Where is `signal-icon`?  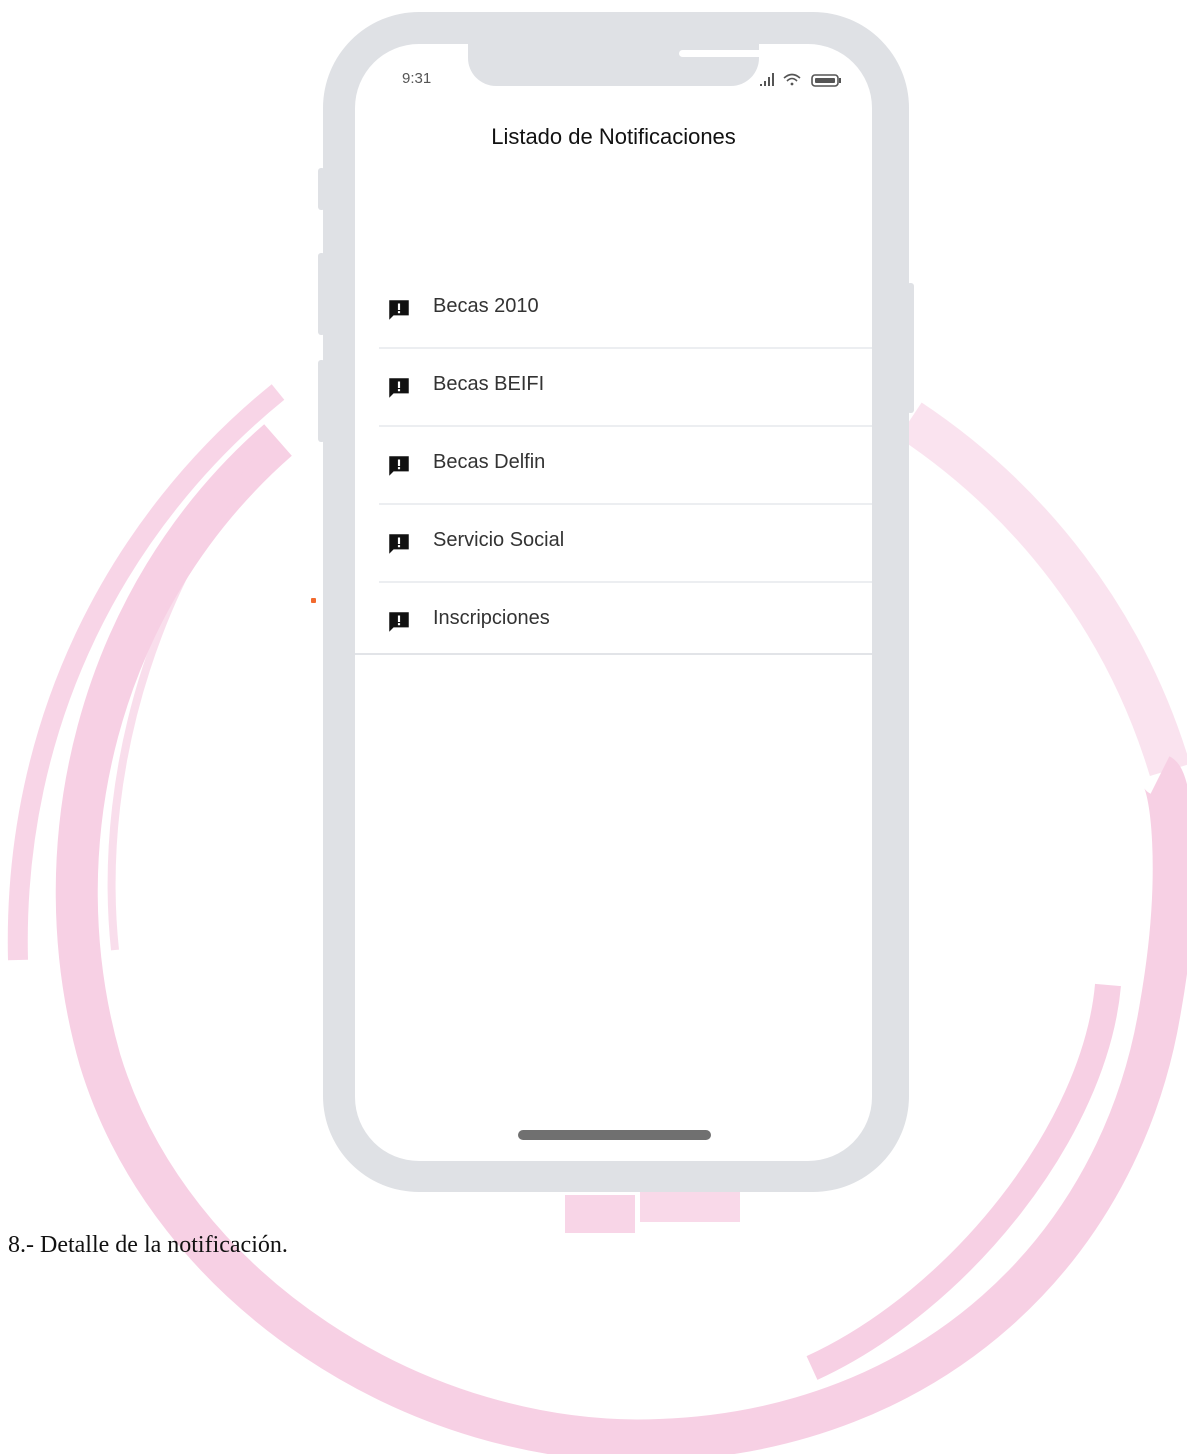 signal-icon is located at coordinates (767, 79).